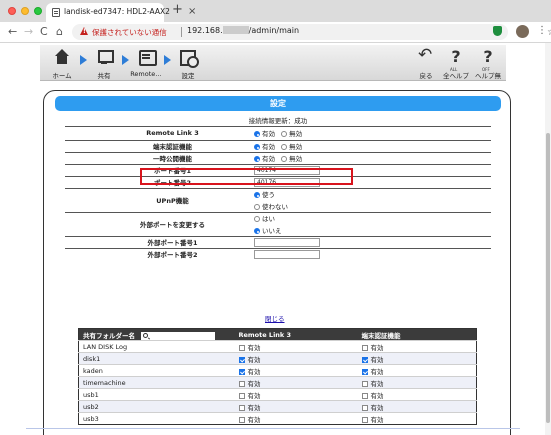 Image resolution: width=551 pixels, height=435 pixels. I want to click on toolbar-home: ホーム, so click(62, 64).